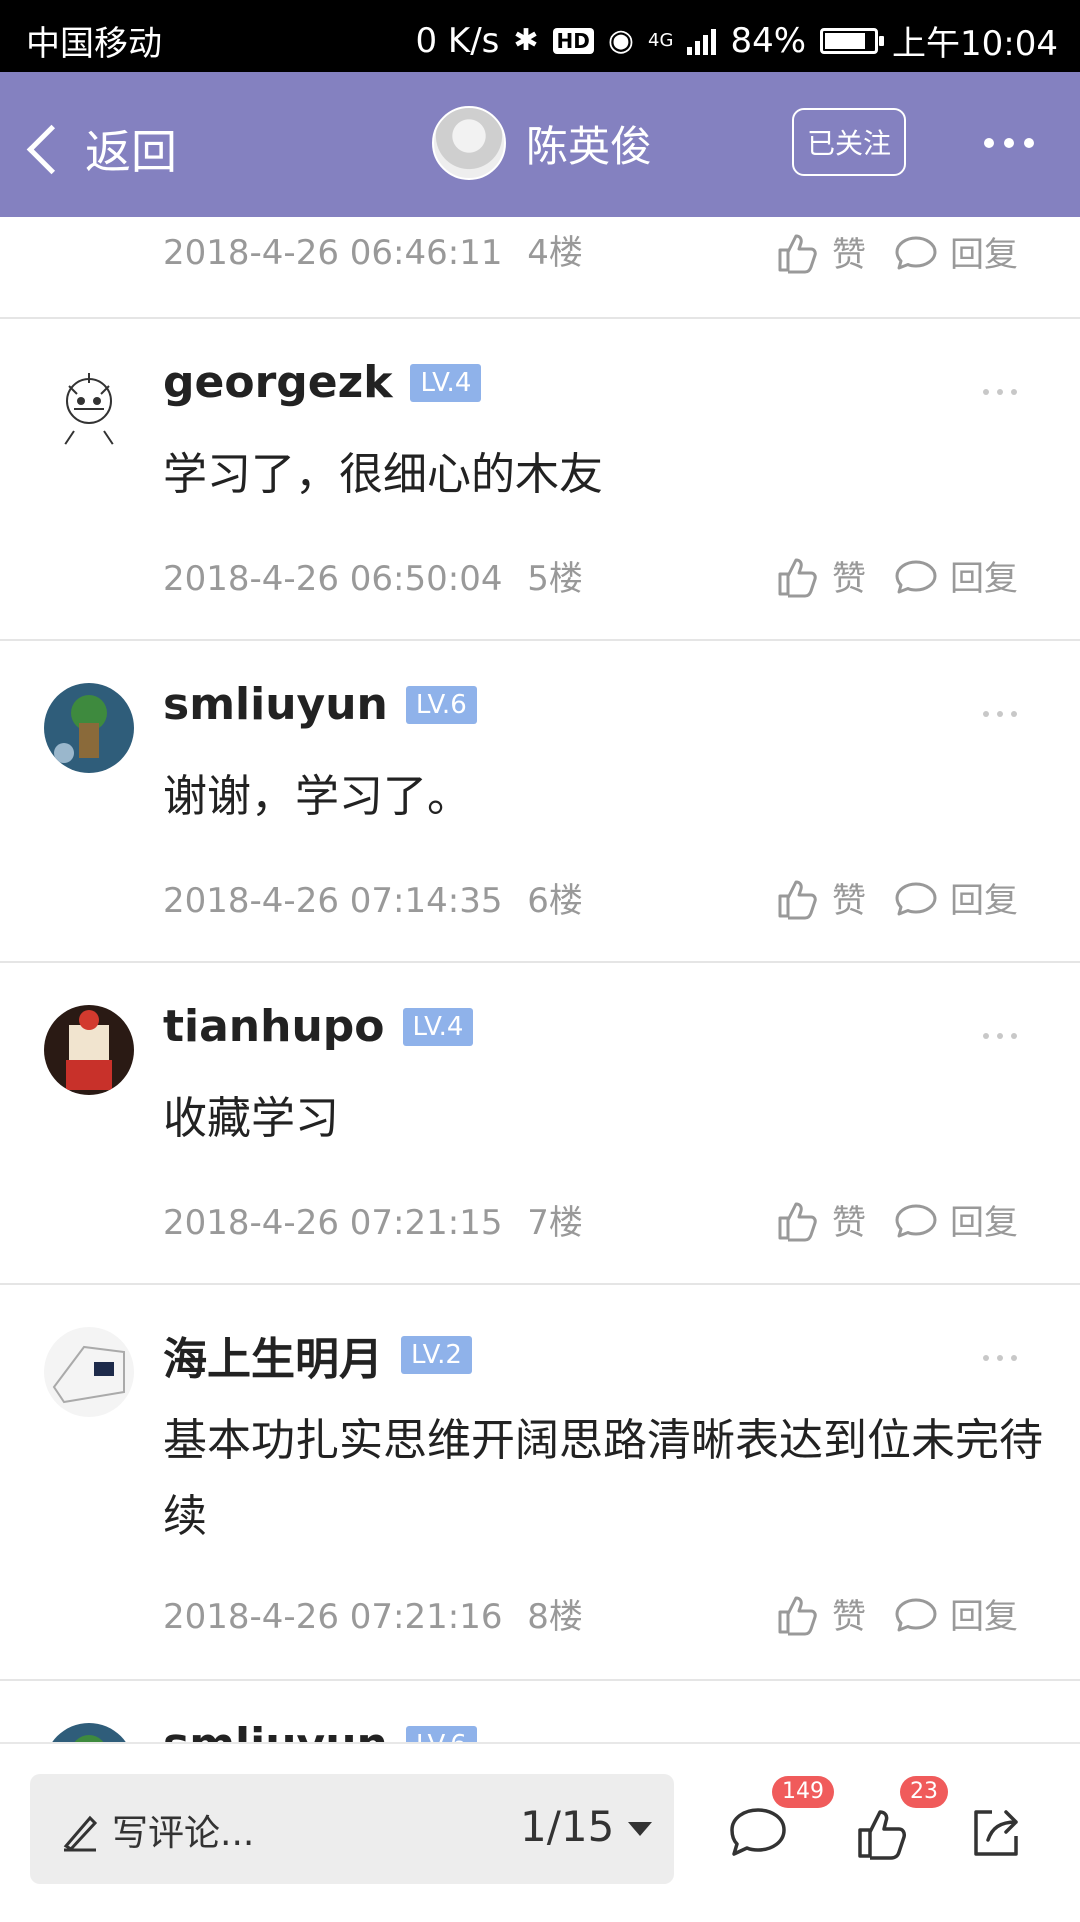 The image size is (1080, 1922). What do you see at coordinates (702, 41) in the screenshot?
I see `signal-icon` at bounding box center [702, 41].